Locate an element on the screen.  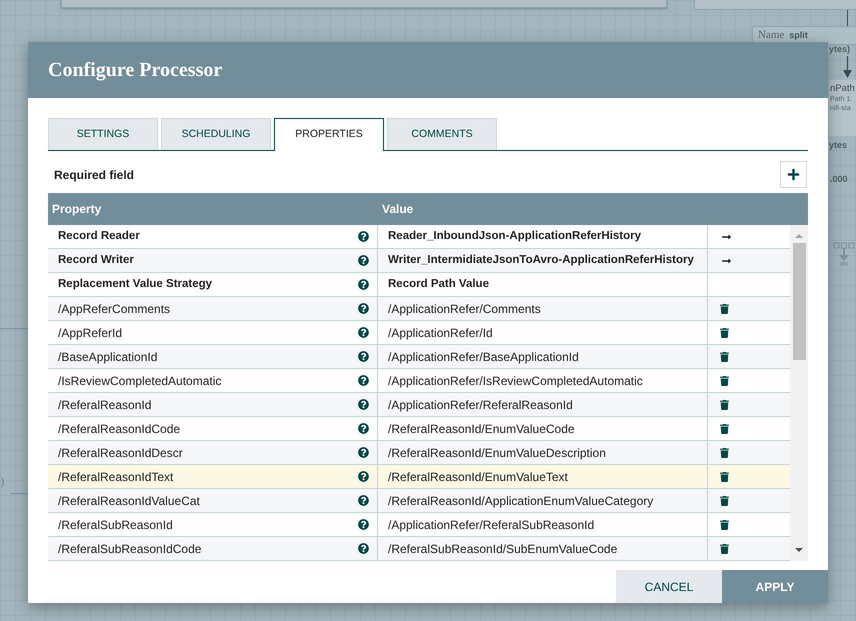
table-row: Record Writer Writer_IntermidiateJsonToAvro-ApplicationReferHistory is located at coordinates (419, 261).